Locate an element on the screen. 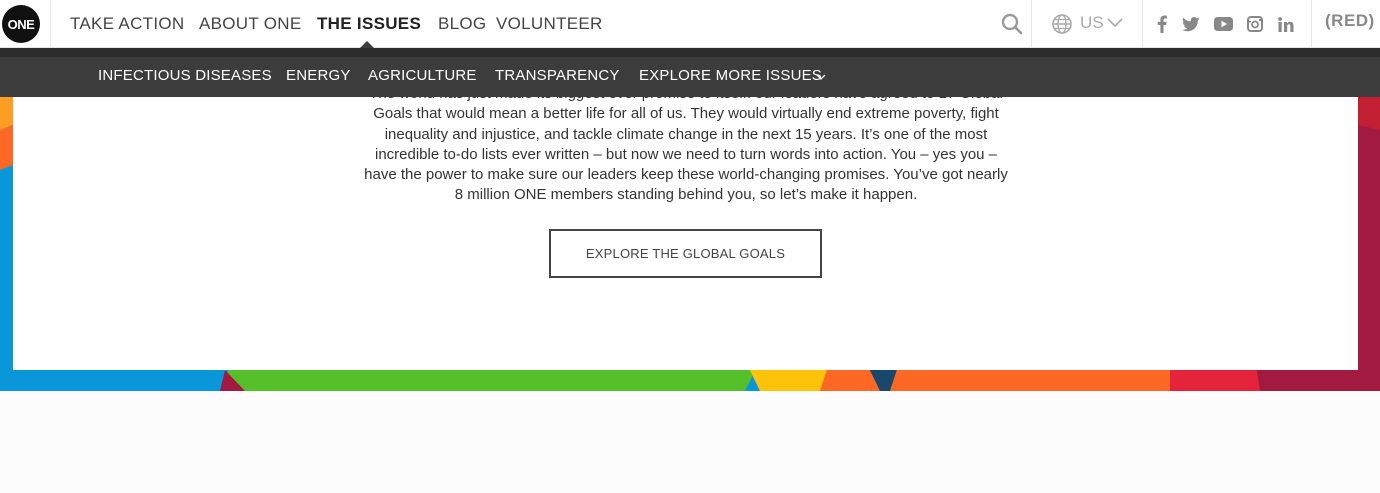  subnav-infectious-diseases: INFECTIOUS DISEASES is located at coordinates (185, 75).